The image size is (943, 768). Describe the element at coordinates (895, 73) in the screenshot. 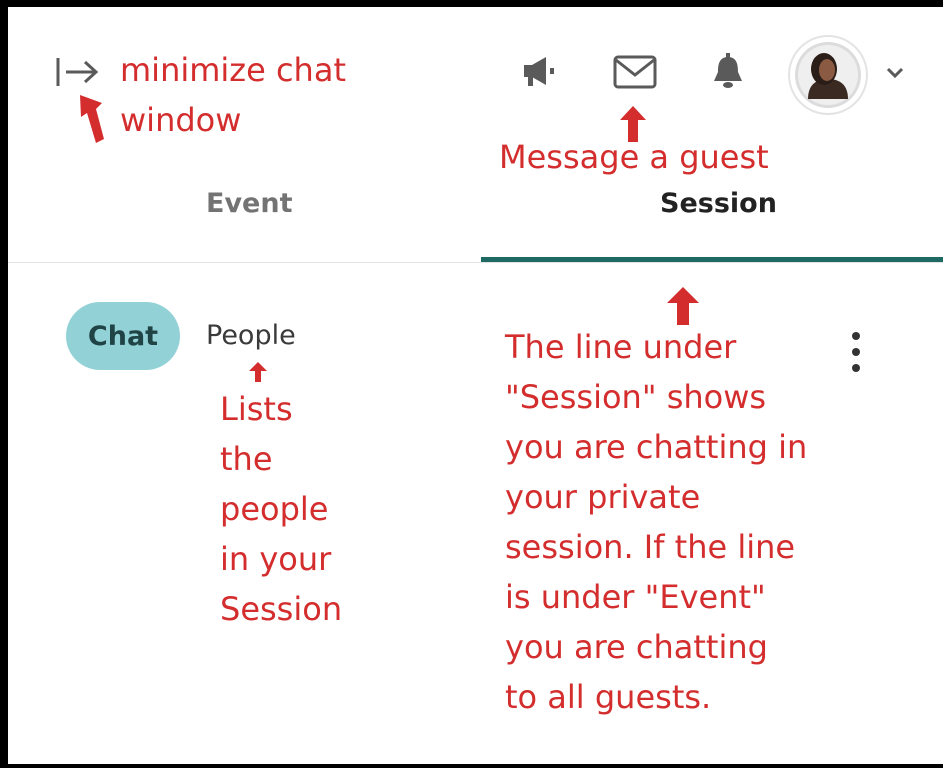

I see `chevron-down-icon` at that location.